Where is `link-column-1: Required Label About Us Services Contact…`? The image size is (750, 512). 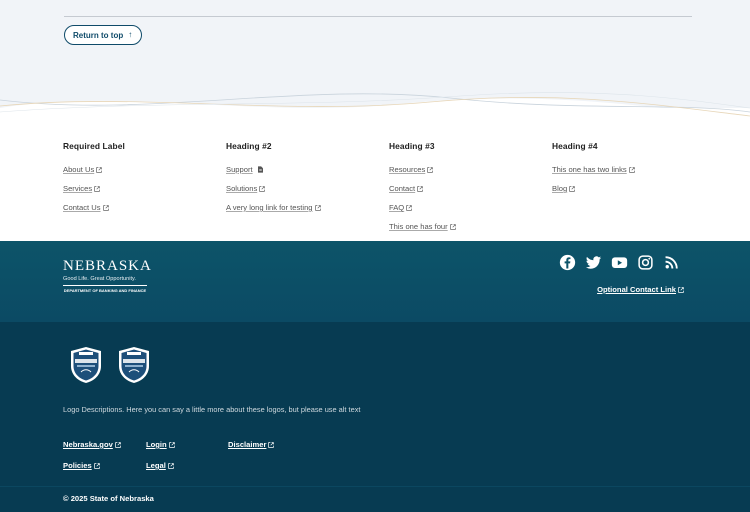 link-column-1: Required Label About Us Services Contact… is located at coordinates (143, 179).